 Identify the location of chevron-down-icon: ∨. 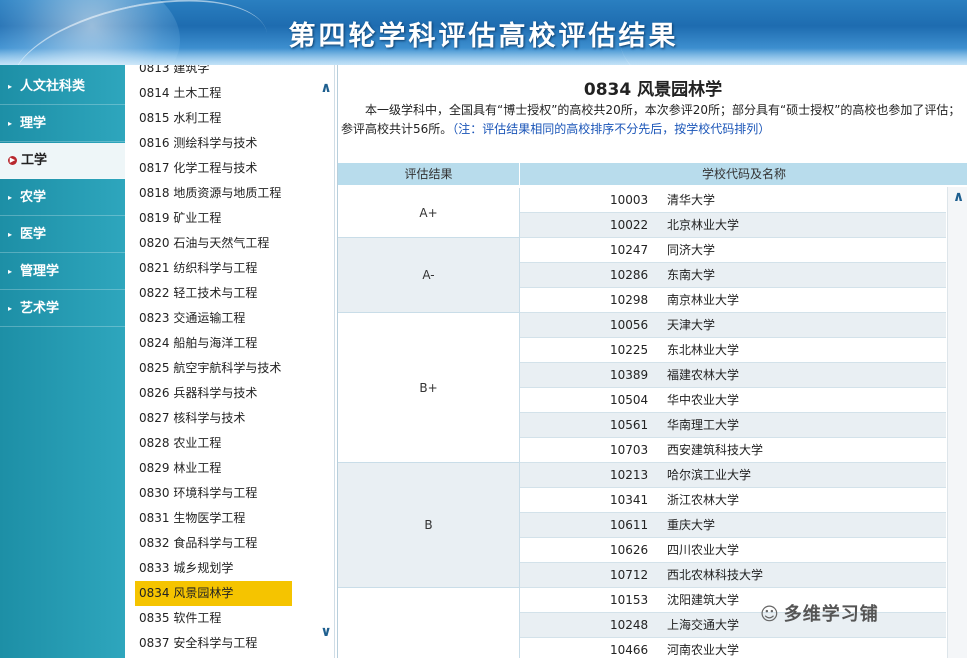
(326, 632).